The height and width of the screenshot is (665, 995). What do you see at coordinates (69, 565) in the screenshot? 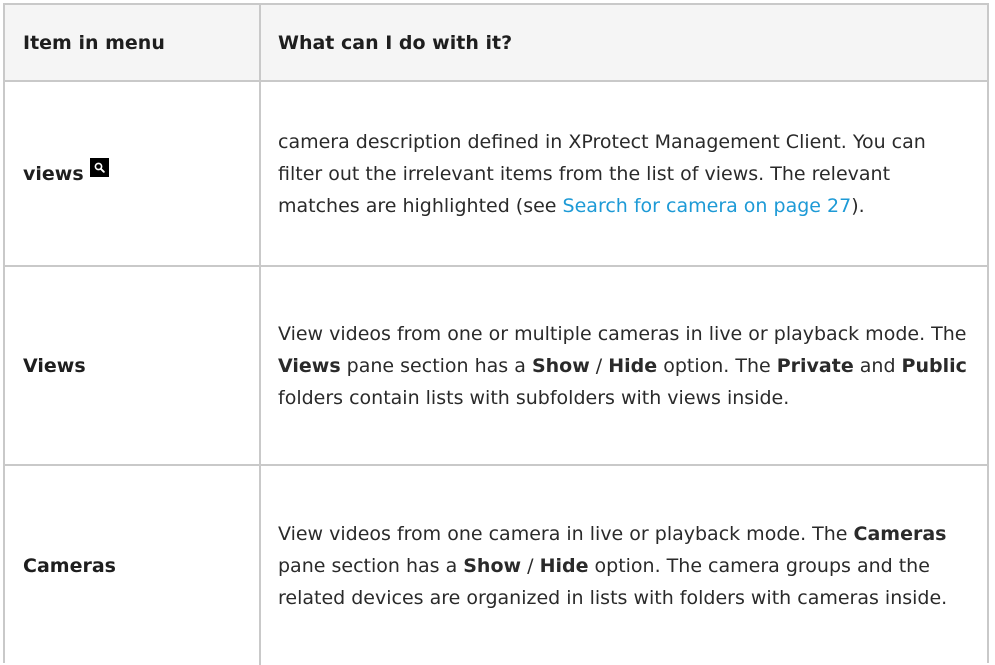
I see `row-item-label: Cameras` at bounding box center [69, 565].